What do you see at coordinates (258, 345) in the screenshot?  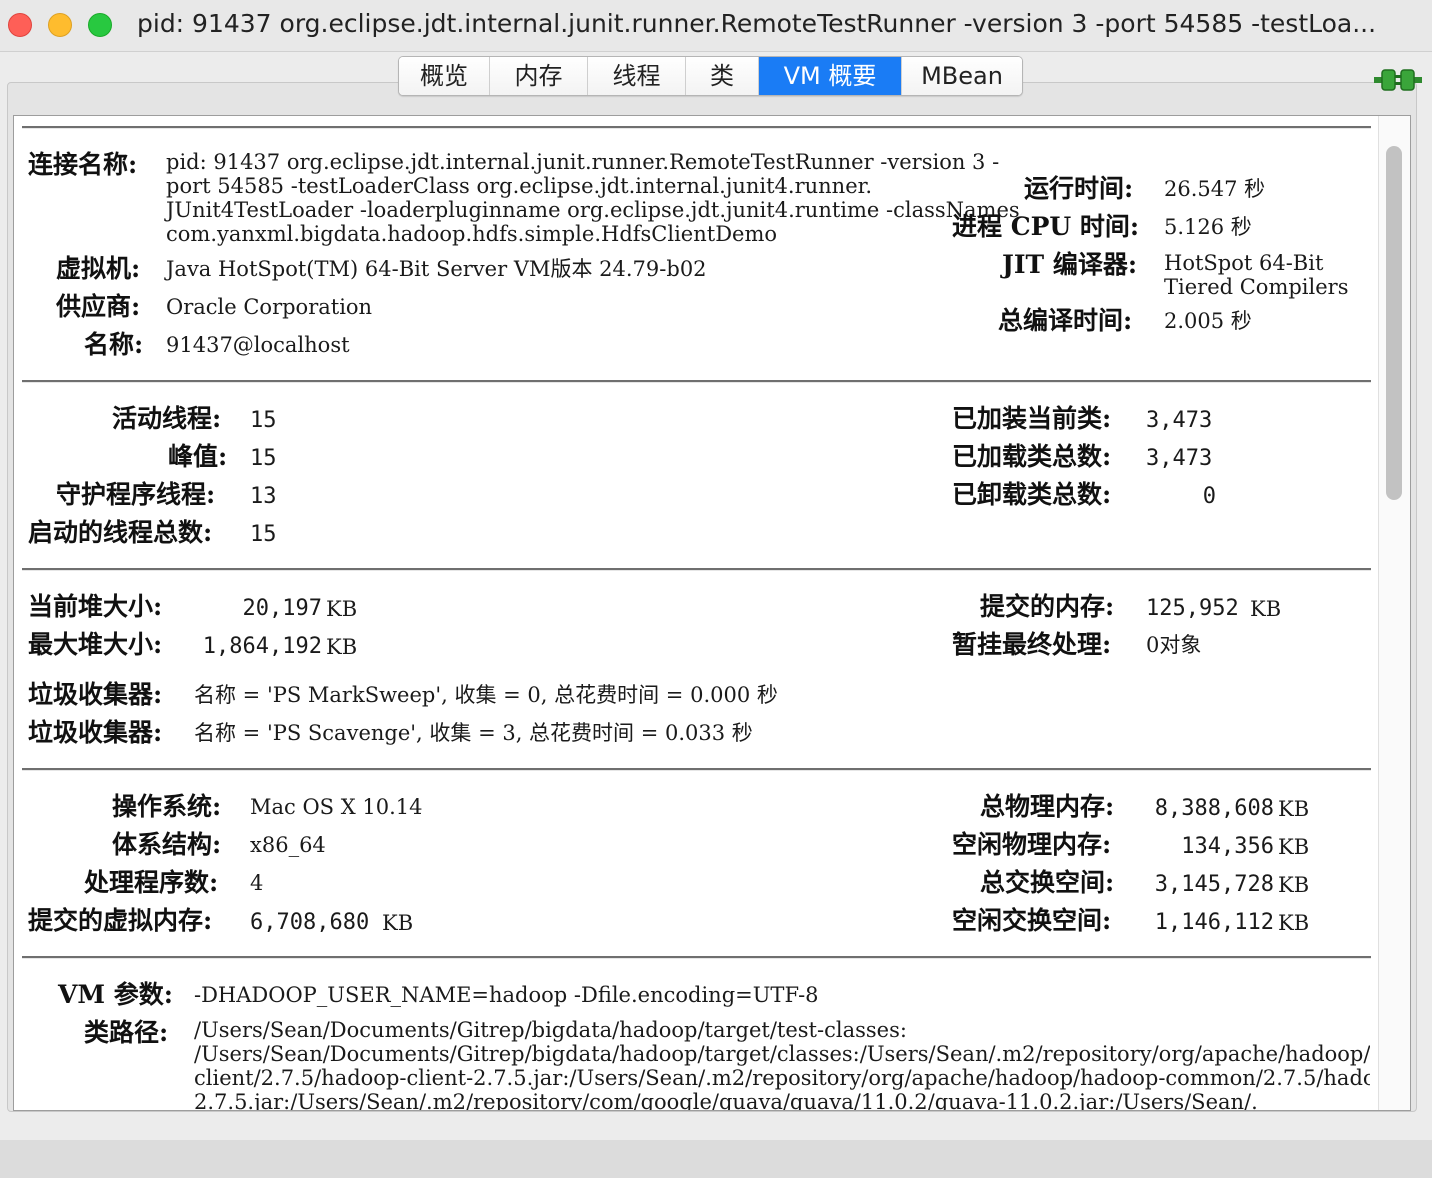 I see `name-value: 91437@localhost` at bounding box center [258, 345].